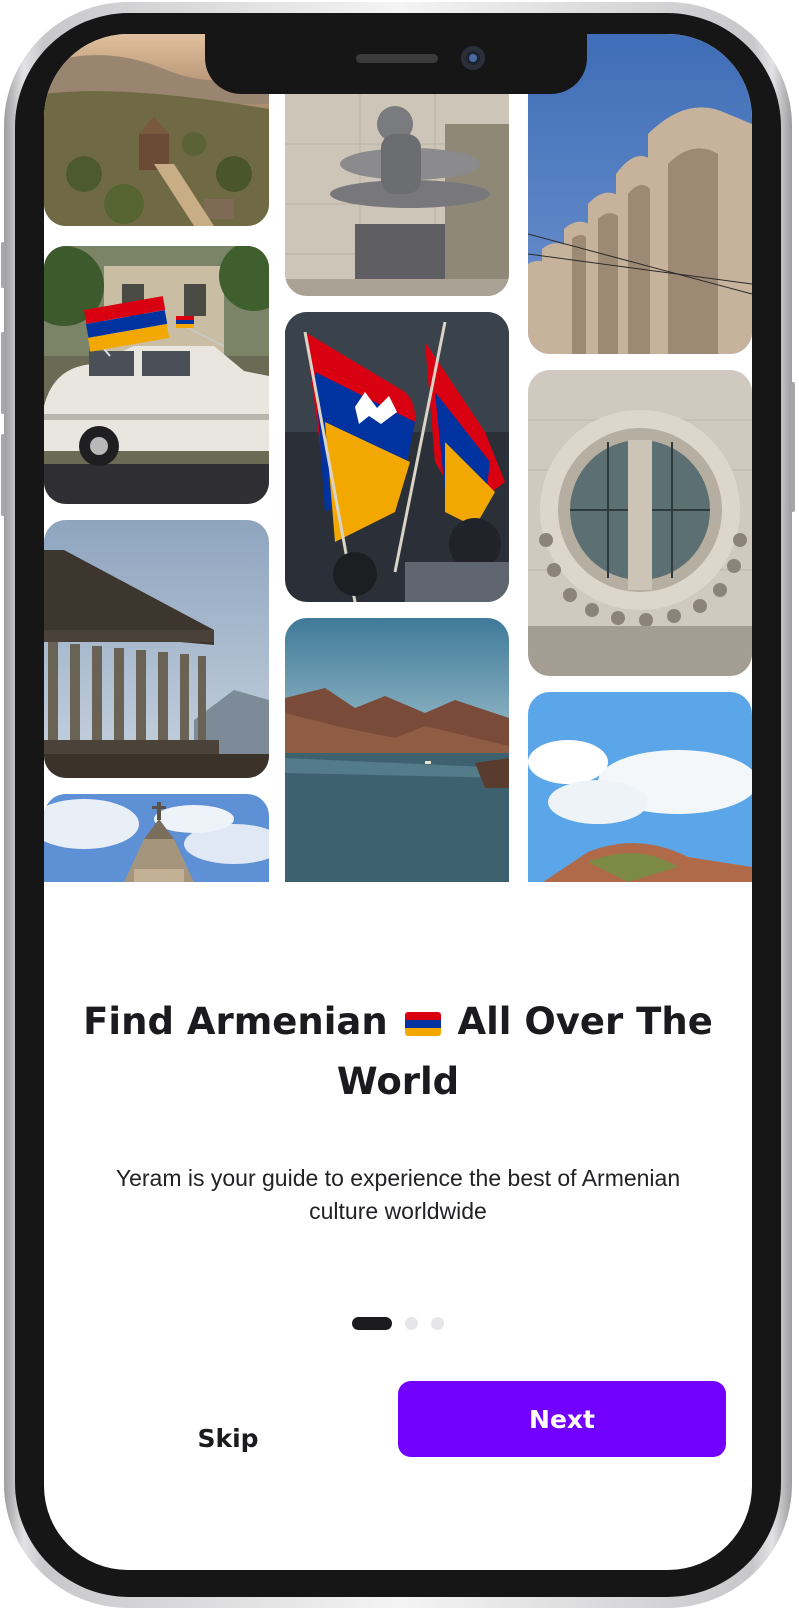 The width and height of the screenshot is (799, 1613). I want to click on notch, so click(396, 64).